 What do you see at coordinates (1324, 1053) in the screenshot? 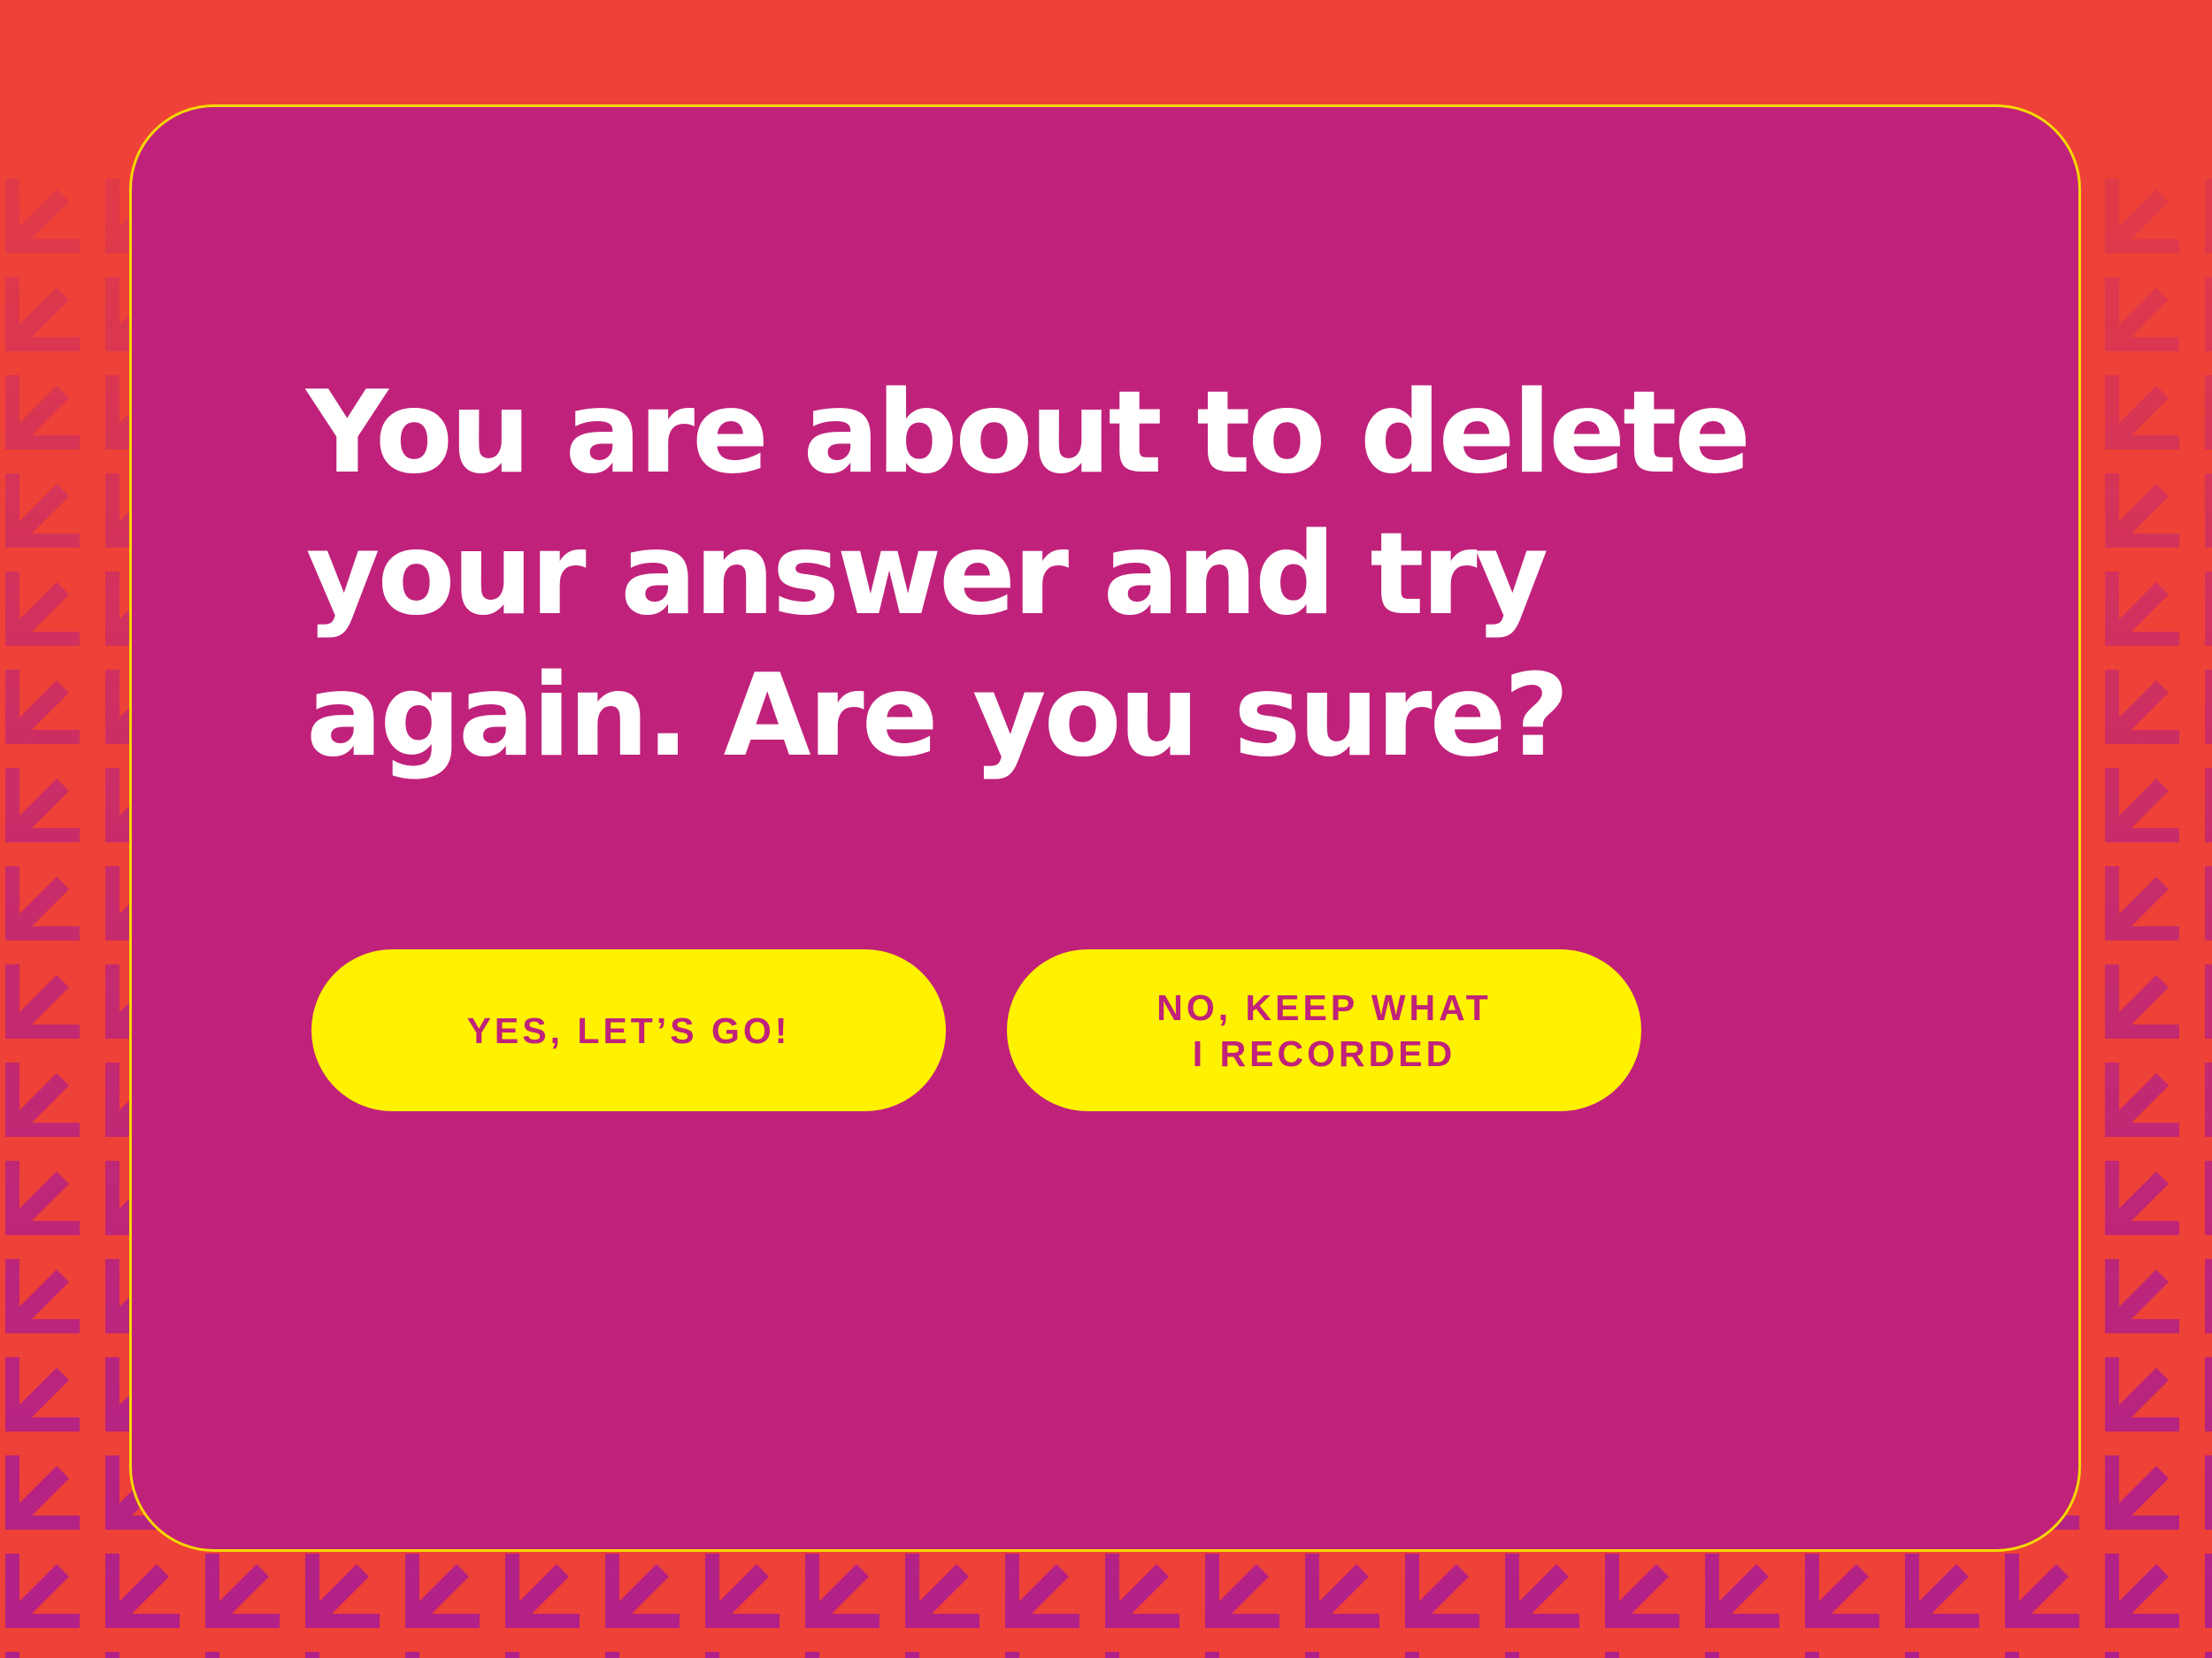
I see `keep-recording-label-line2: I RECORDED` at bounding box center [1324, 1053].